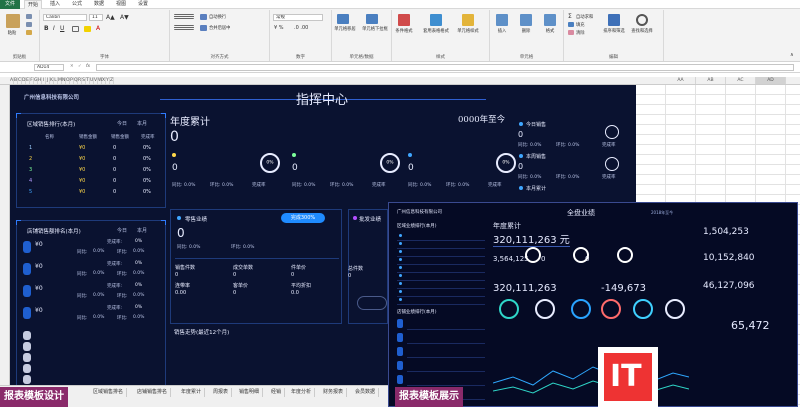  I want to click on cell-style-label: 单元格样式, so click(468, 31).